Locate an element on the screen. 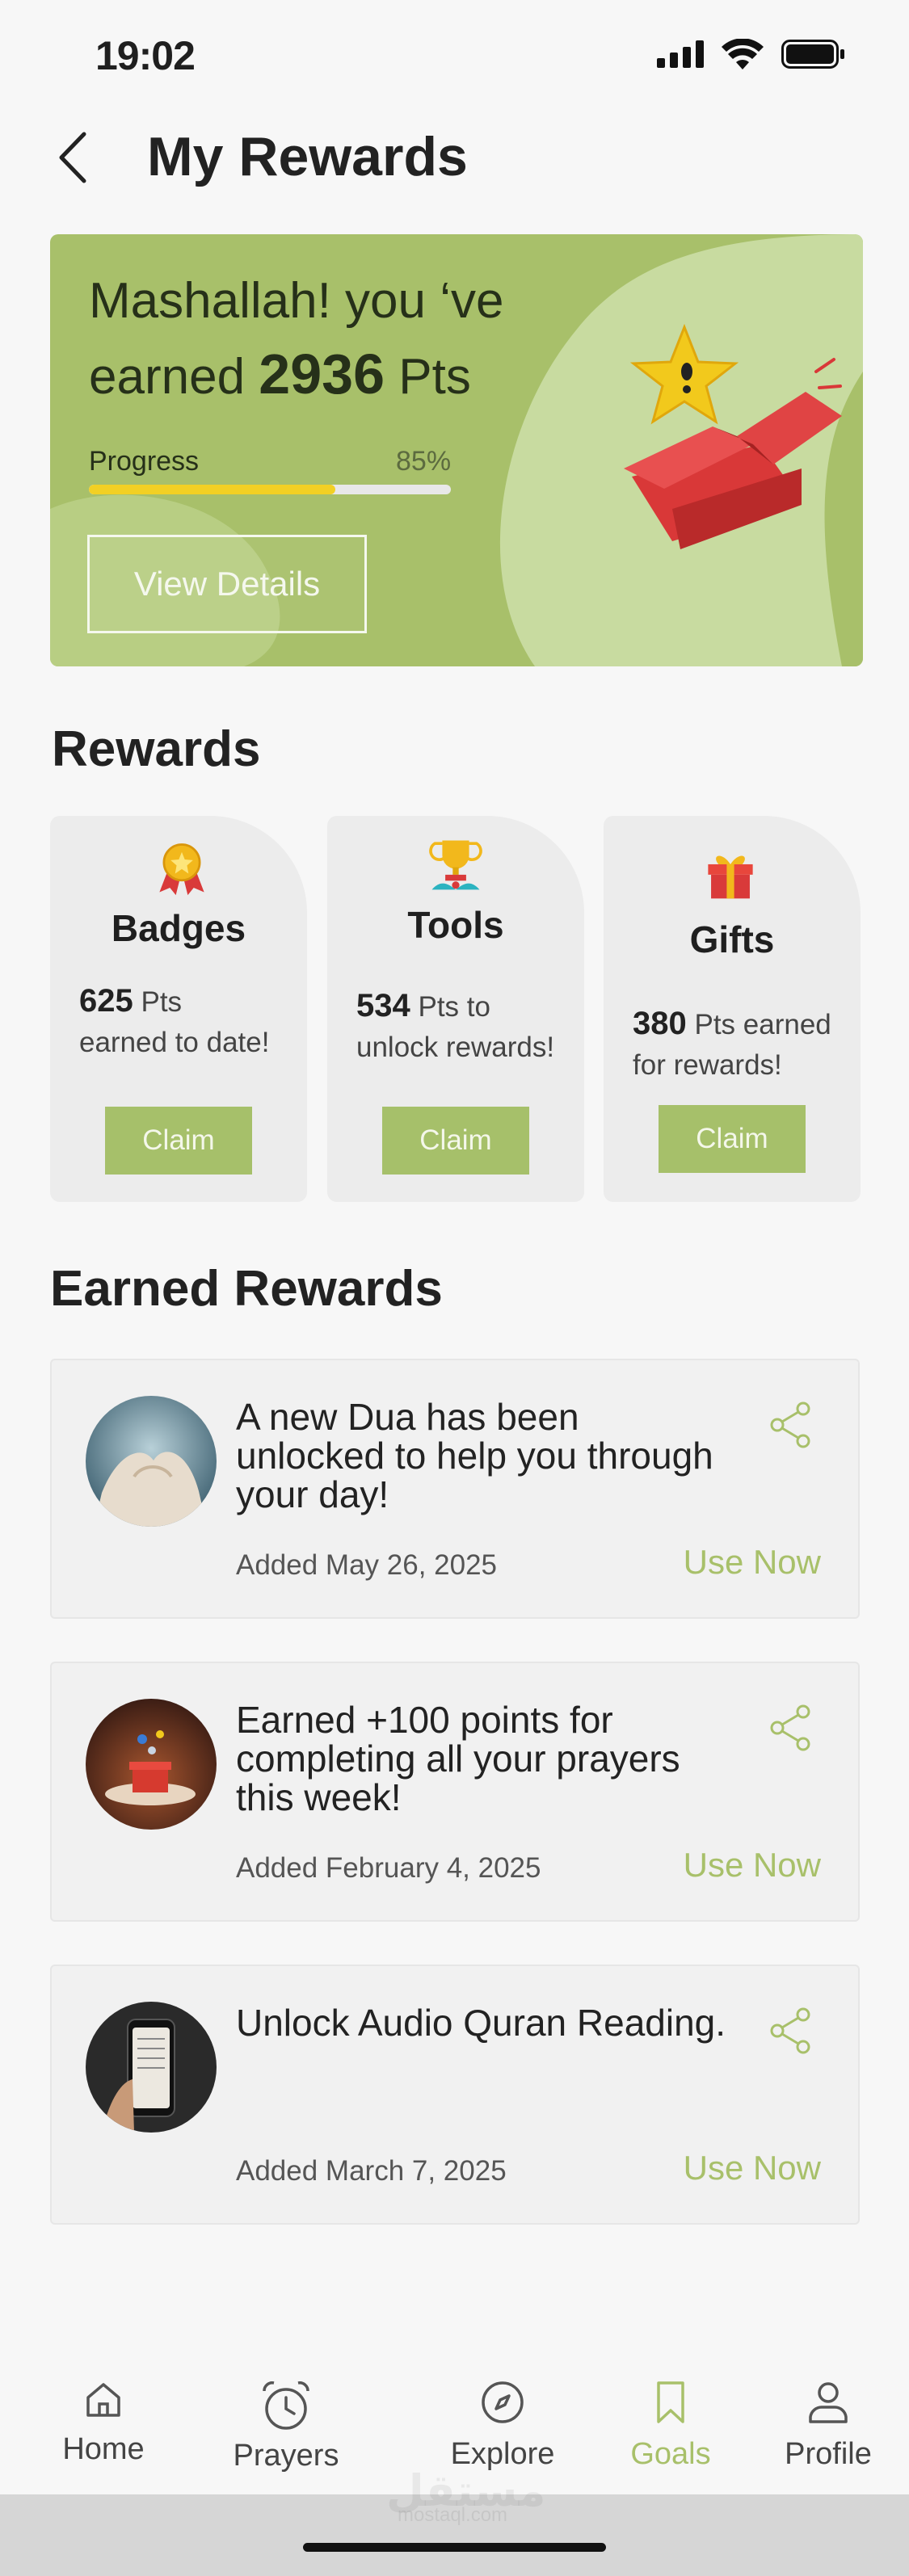 This screenshot has width=909, height=2576. gift-box-star-illustration is located at coordinates (733, 436).